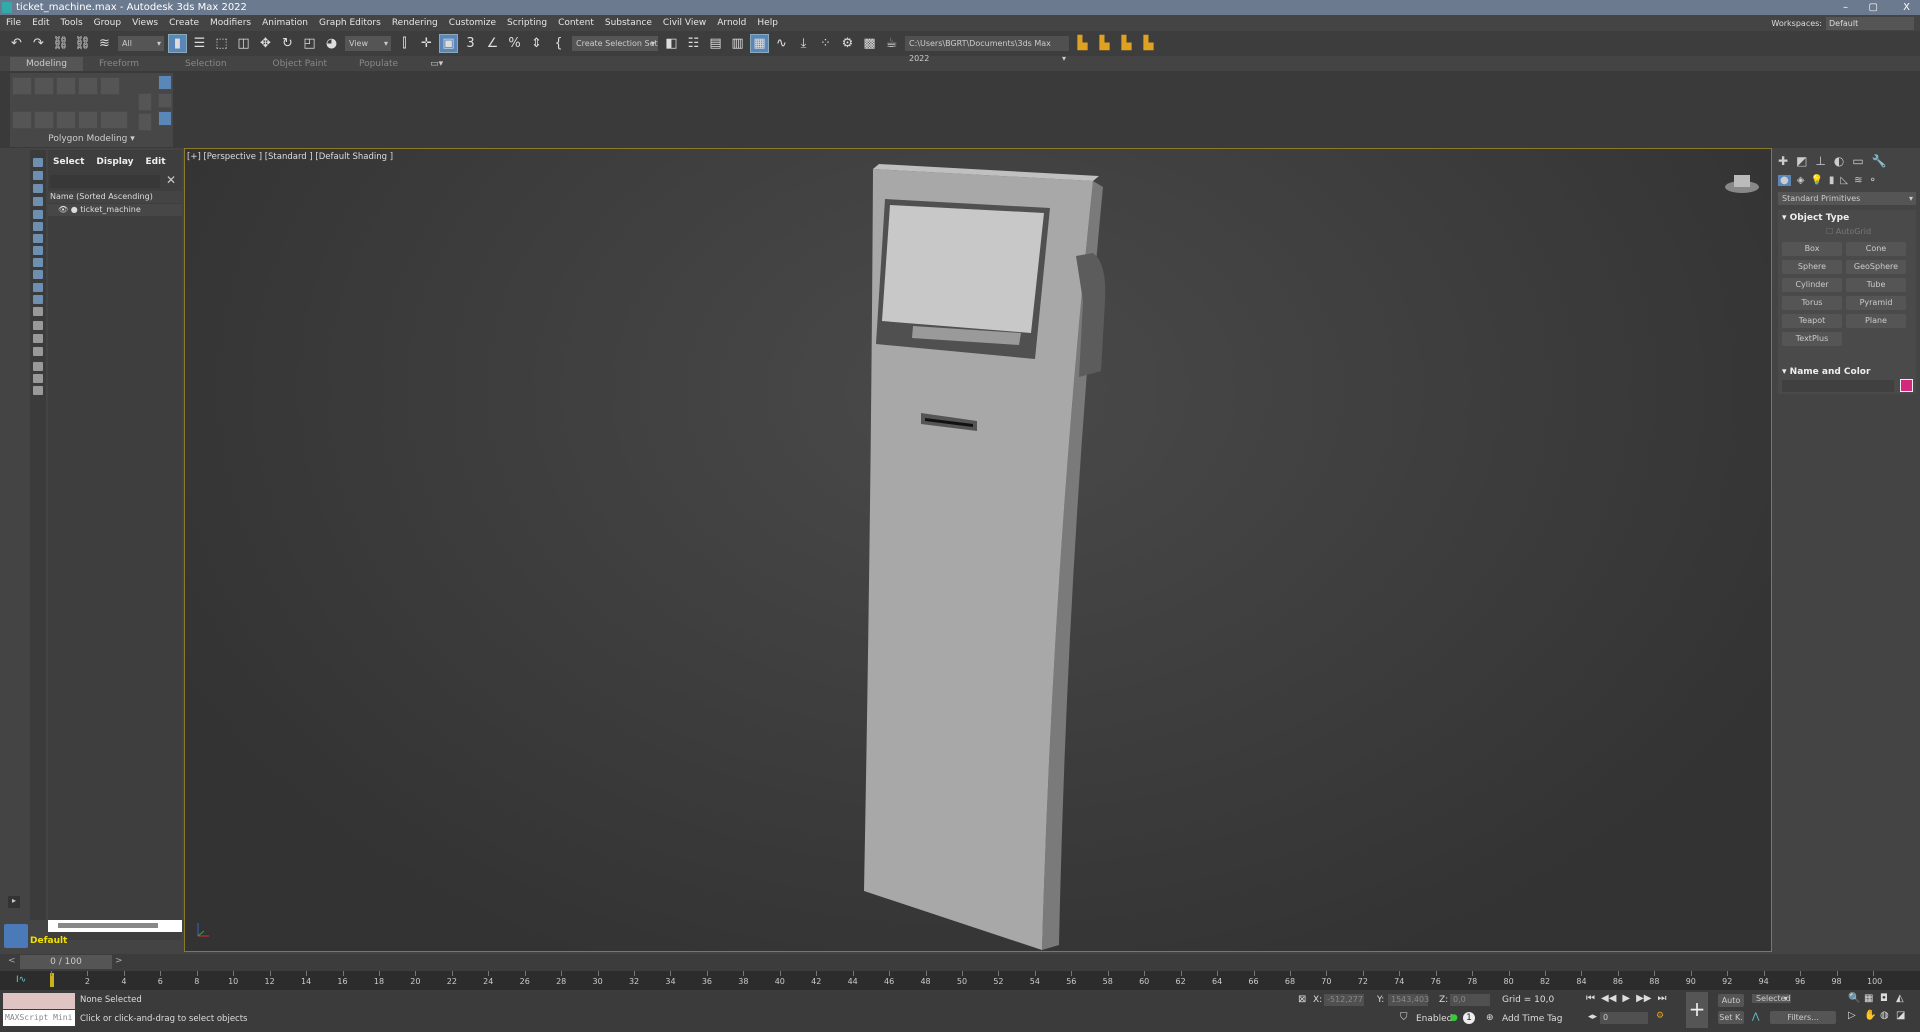  I want to click on autogrid-checkbox: ☐ AutoGrid, so click(1848, 231).